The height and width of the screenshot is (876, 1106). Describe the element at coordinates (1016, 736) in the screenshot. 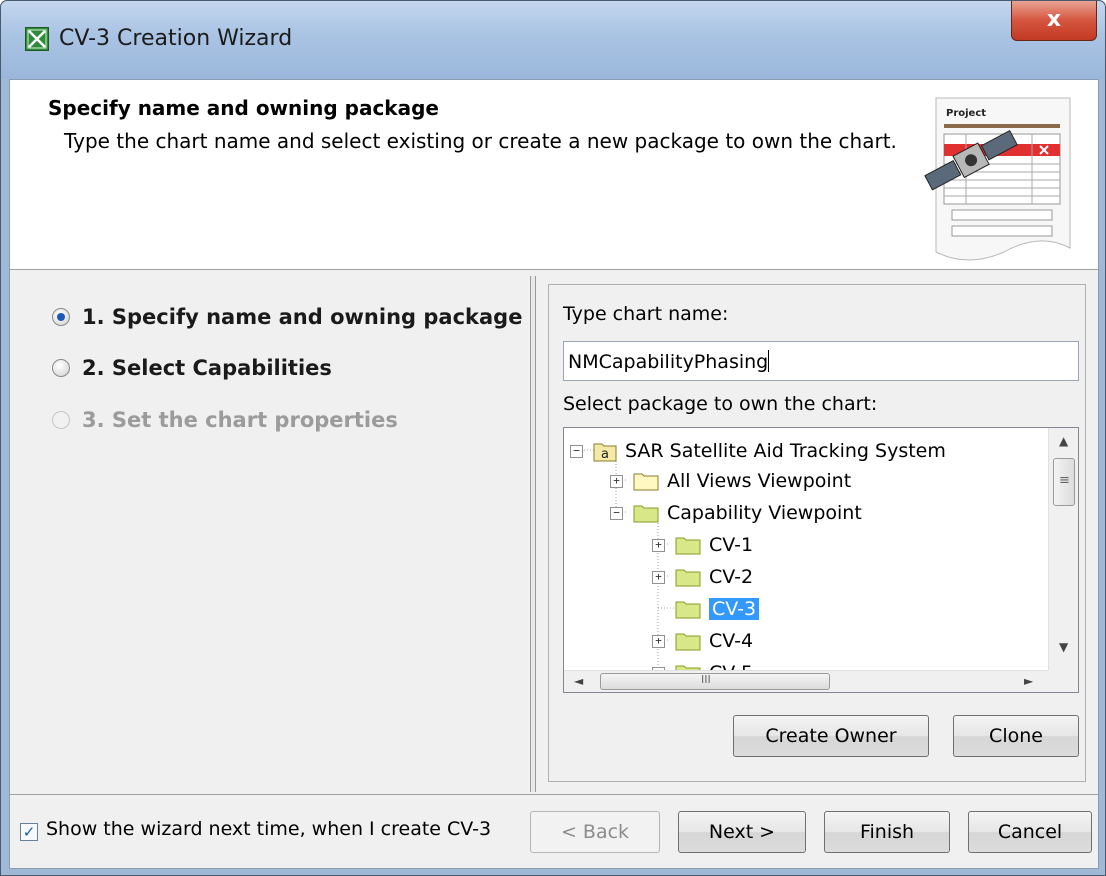

I see `clone-button: Clone` at that location.